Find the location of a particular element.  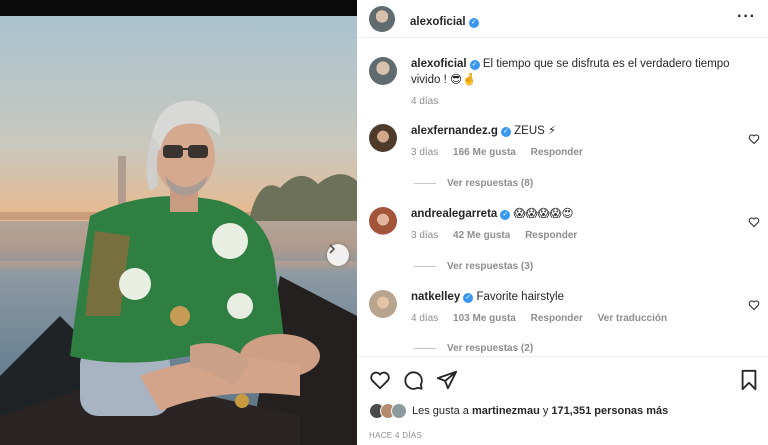

author-avatar-caption is located at coordinates (383, 71).